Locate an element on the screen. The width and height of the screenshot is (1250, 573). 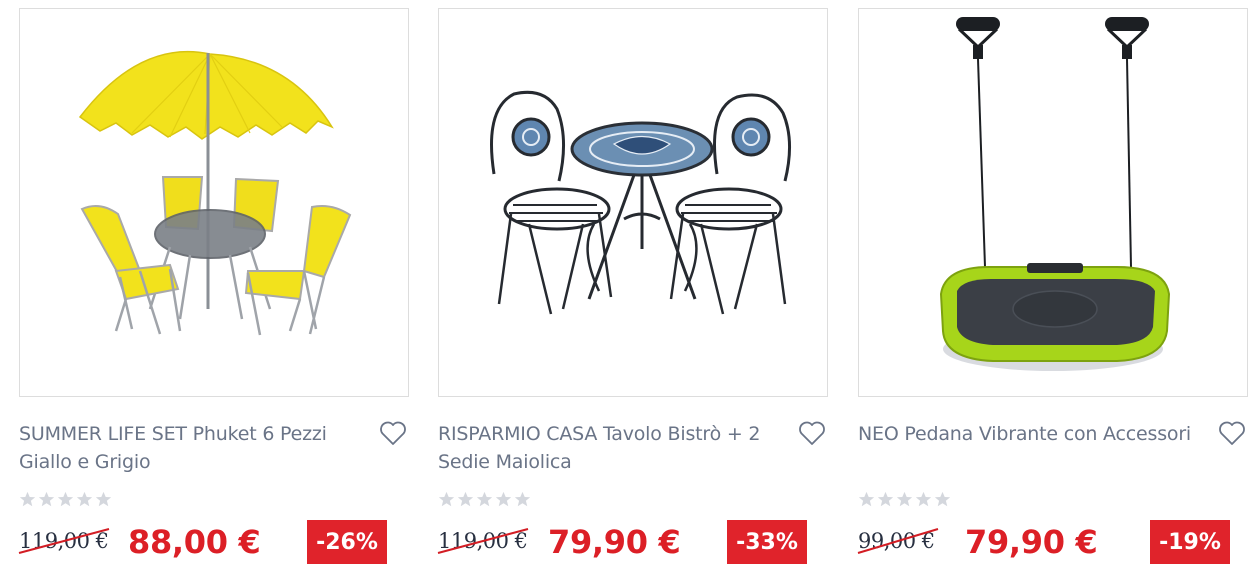
old-price: 99,00 € is located at coordinates (898, 541).